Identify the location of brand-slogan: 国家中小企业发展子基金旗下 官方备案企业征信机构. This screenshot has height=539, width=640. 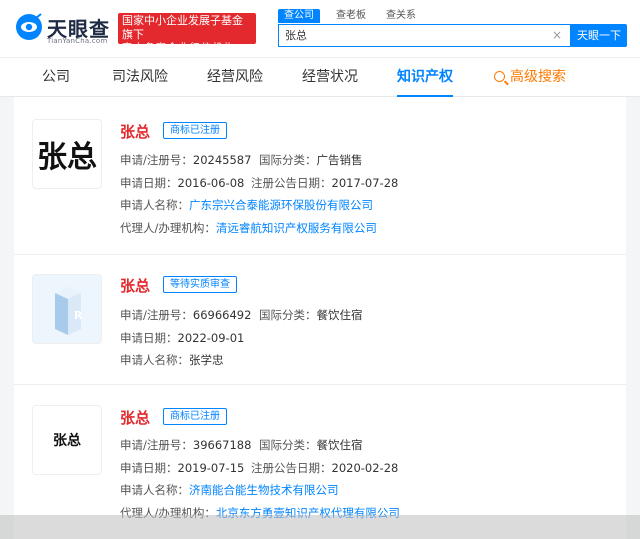
(187, 33).